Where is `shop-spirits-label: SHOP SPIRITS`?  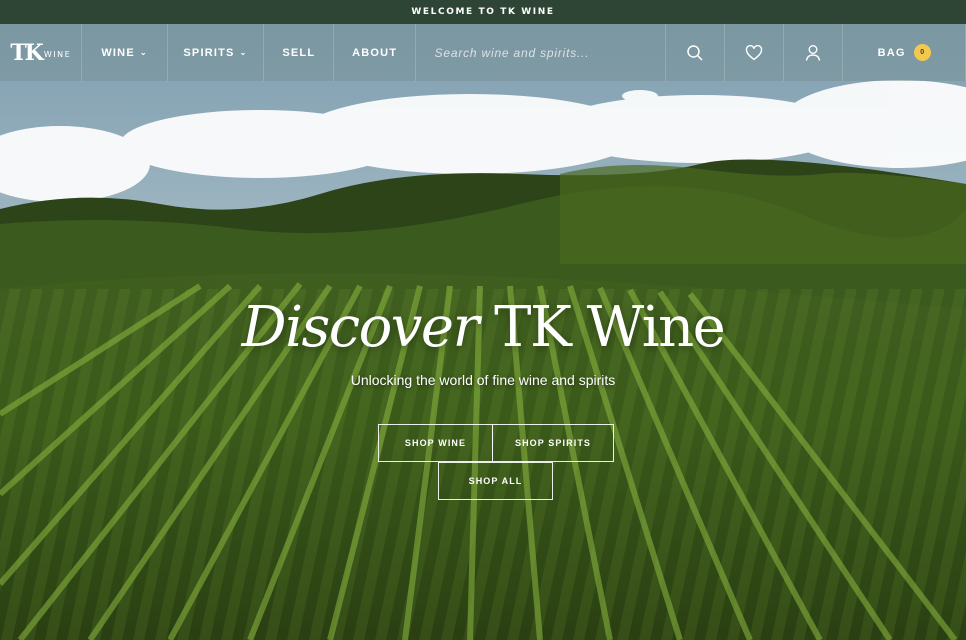 shop-spirits-label: SHOP SPIRITS is located at coordinates (553, 443).